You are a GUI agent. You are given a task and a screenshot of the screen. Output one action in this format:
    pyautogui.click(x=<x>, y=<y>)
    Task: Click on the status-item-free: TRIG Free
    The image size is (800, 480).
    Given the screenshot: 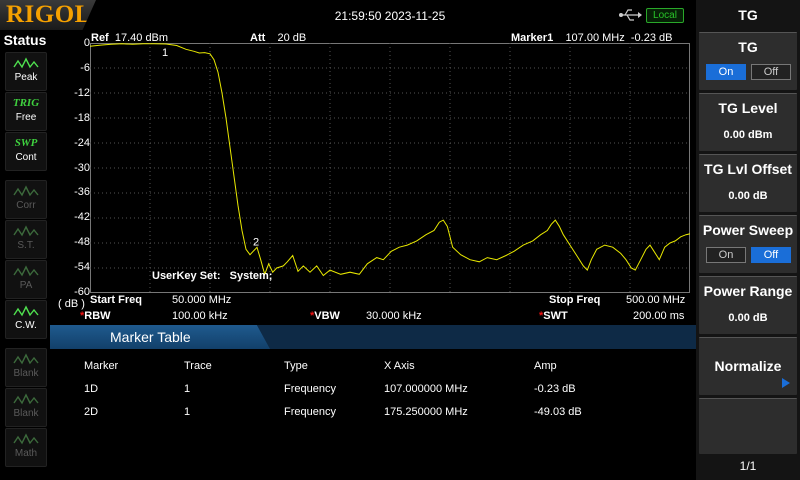 What is the action you would take?
    pyautogui.click(x=26, y=111)
    